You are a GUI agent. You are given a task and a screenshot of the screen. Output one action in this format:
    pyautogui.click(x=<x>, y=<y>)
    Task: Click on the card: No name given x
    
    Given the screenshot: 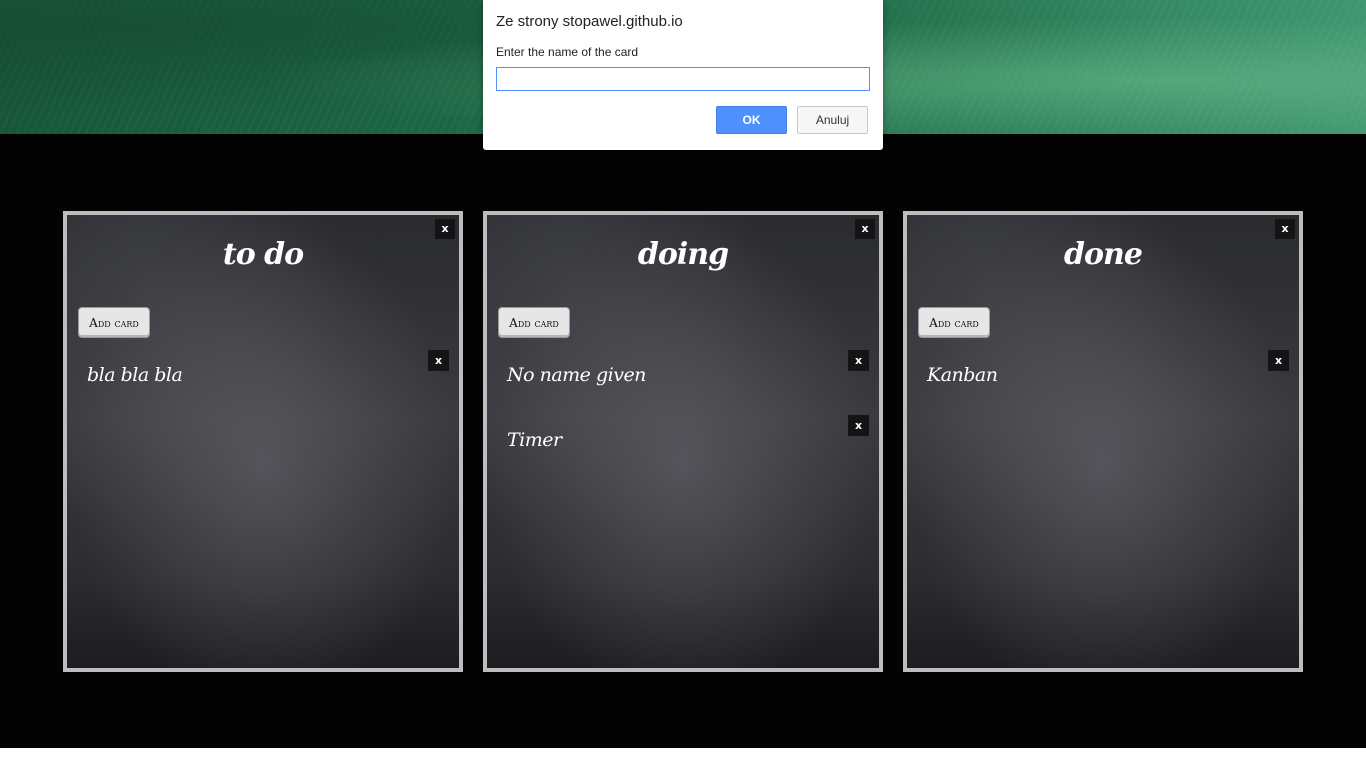 What is the action you would take?
    pyautogui.click(x=686, y=375)
    